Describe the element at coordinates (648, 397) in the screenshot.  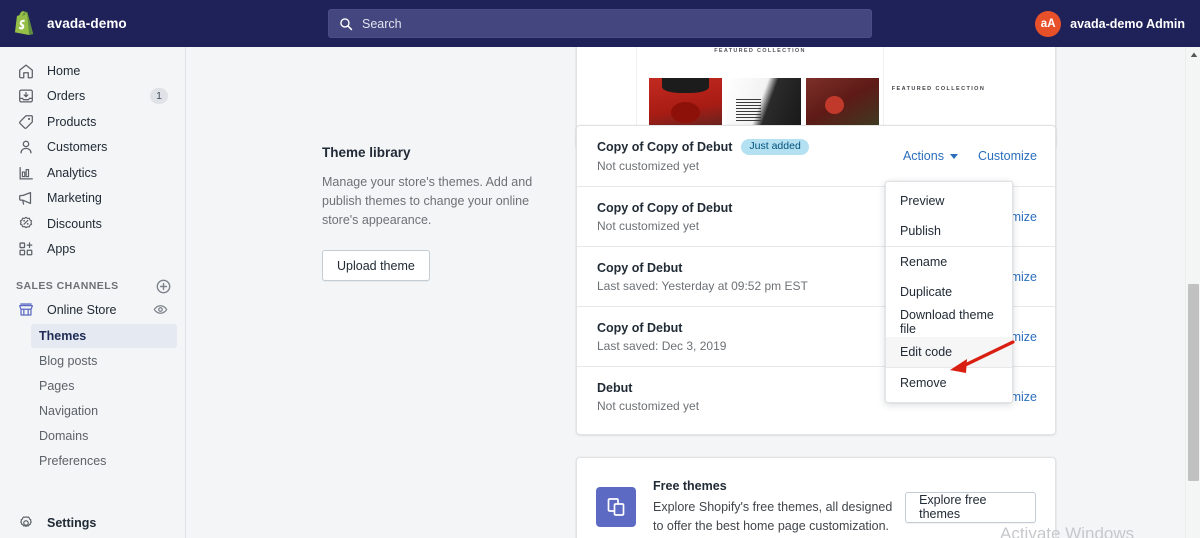
I see `theme-info: Debut Not customized yet` at that location.